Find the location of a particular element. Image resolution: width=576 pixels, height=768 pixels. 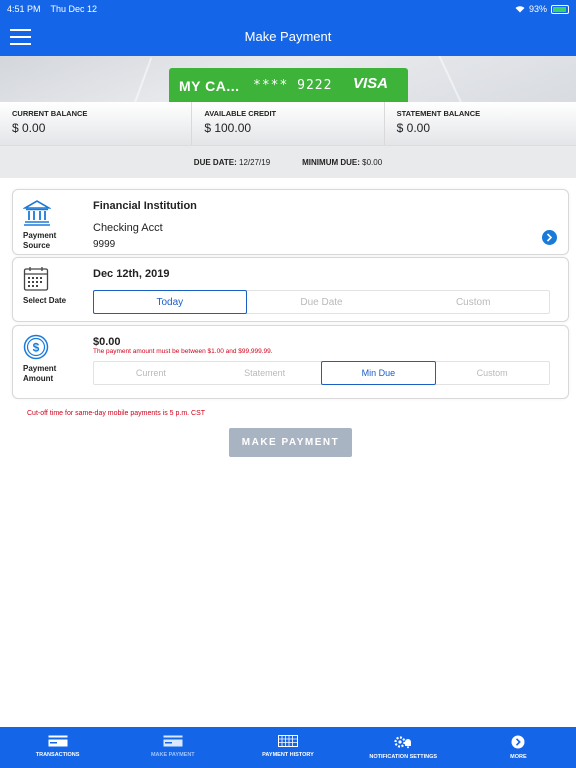

status-bar: 4:51 PM Thu Dec 12 93% is located at coordinates (288, 9).